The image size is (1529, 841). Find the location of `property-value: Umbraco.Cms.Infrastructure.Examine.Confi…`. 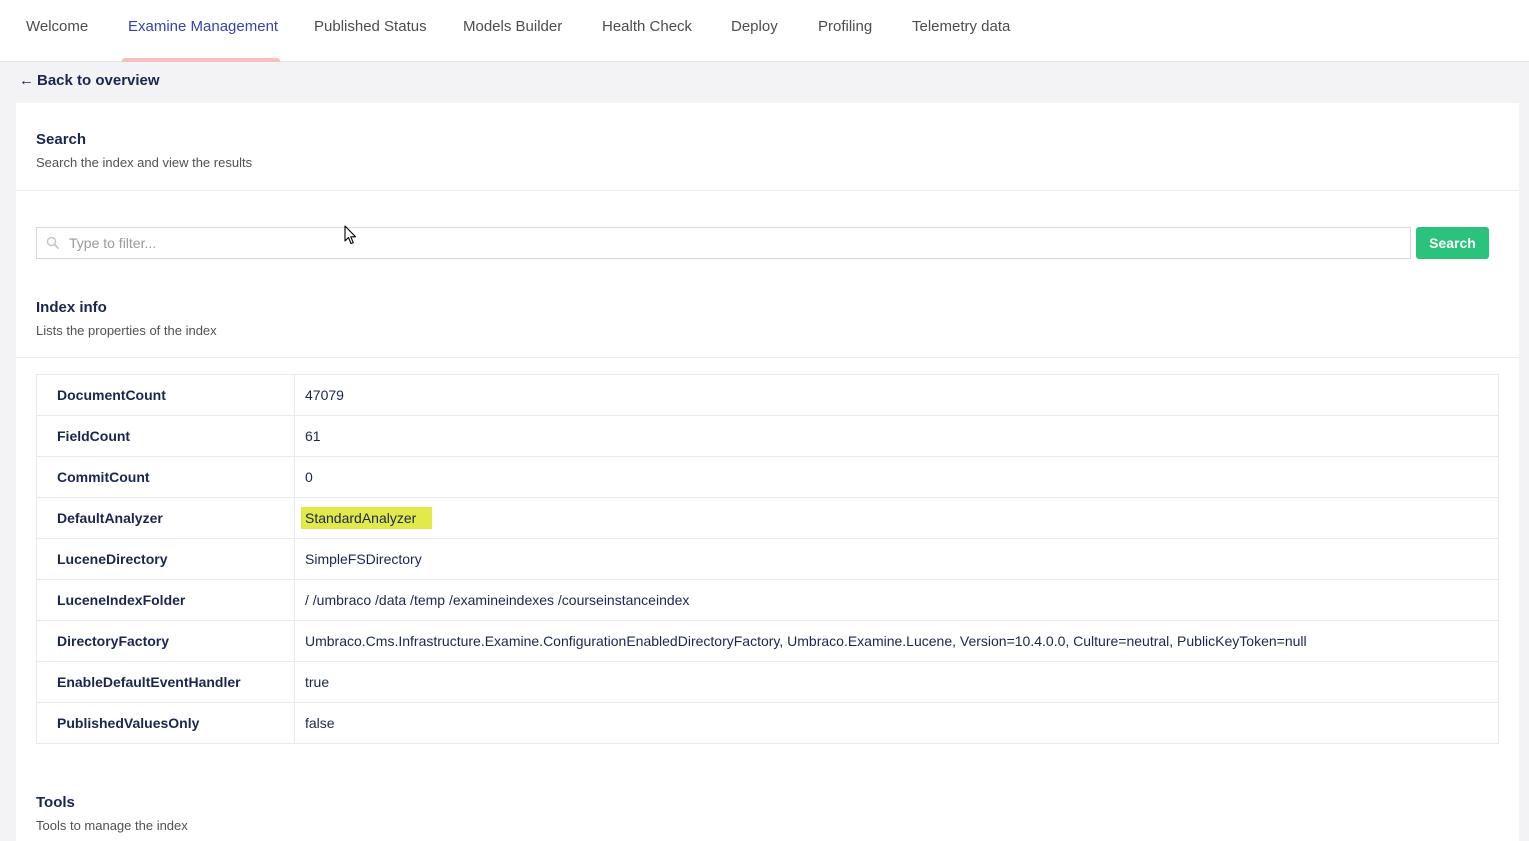

property-value: Umbraco.Cms.Infrastructure.Examine.Confi… is located at coordinates (806, 641).